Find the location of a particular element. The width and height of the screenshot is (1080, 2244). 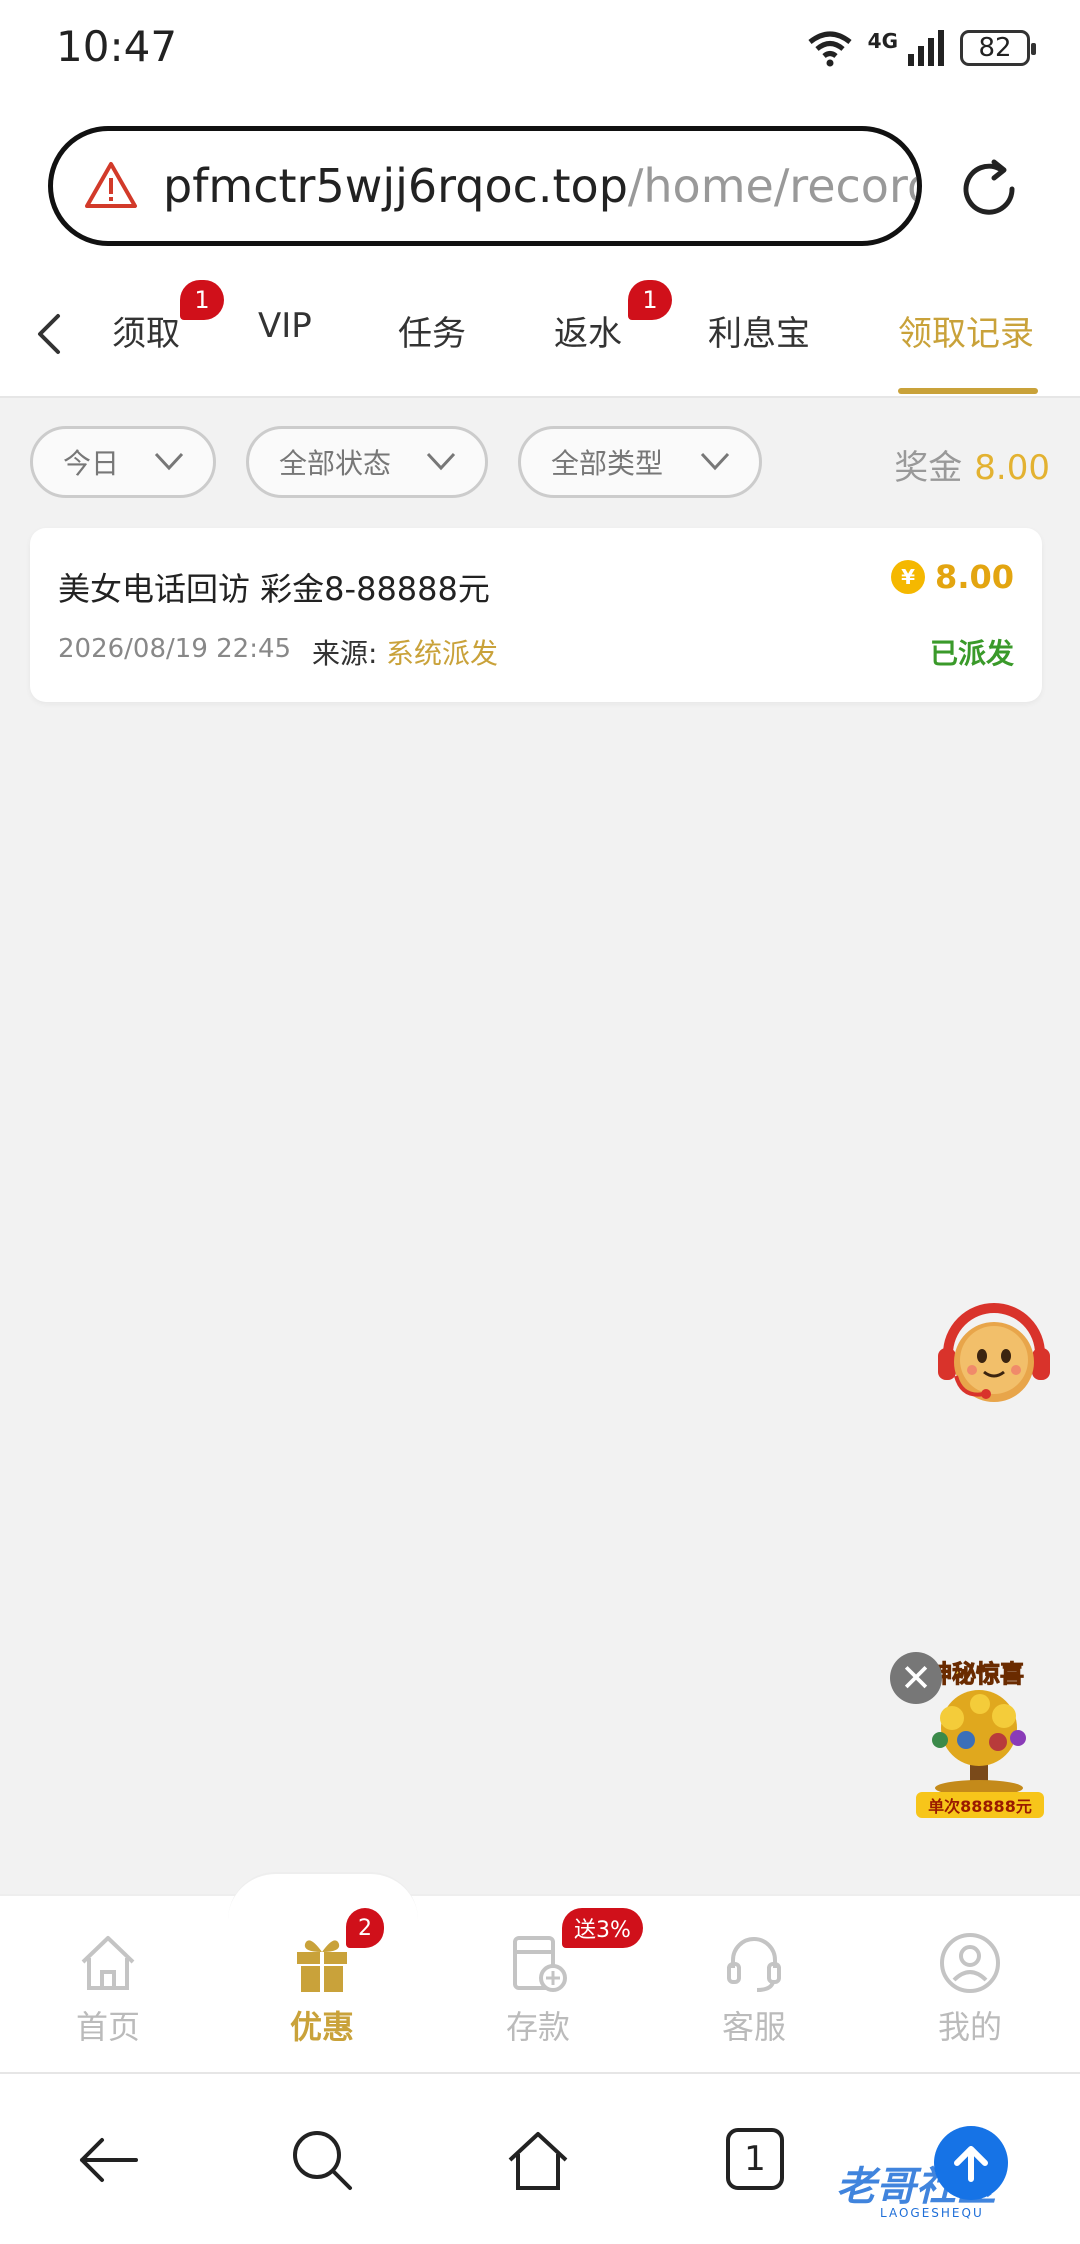

mystery-surprise-promo: 神秘惊喜 单次88888元 ✕ is located at coordinates (970, 1737).